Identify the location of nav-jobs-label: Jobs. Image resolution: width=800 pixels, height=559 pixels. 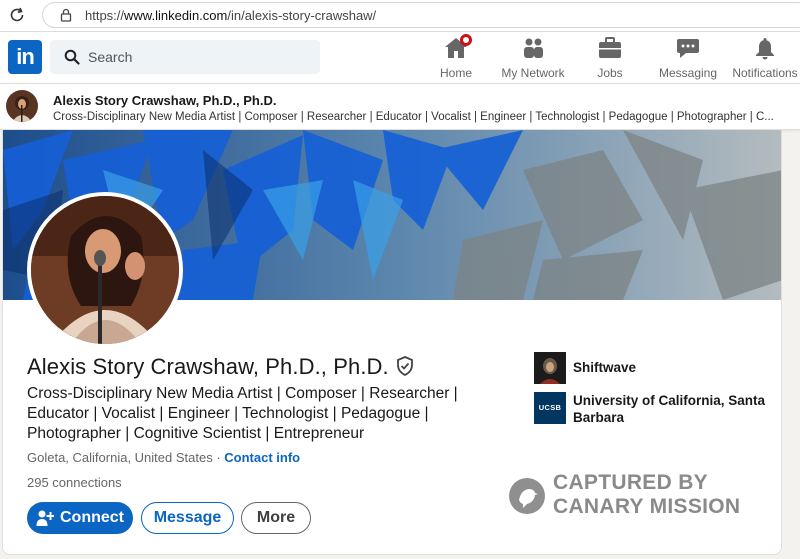
(610, 73).